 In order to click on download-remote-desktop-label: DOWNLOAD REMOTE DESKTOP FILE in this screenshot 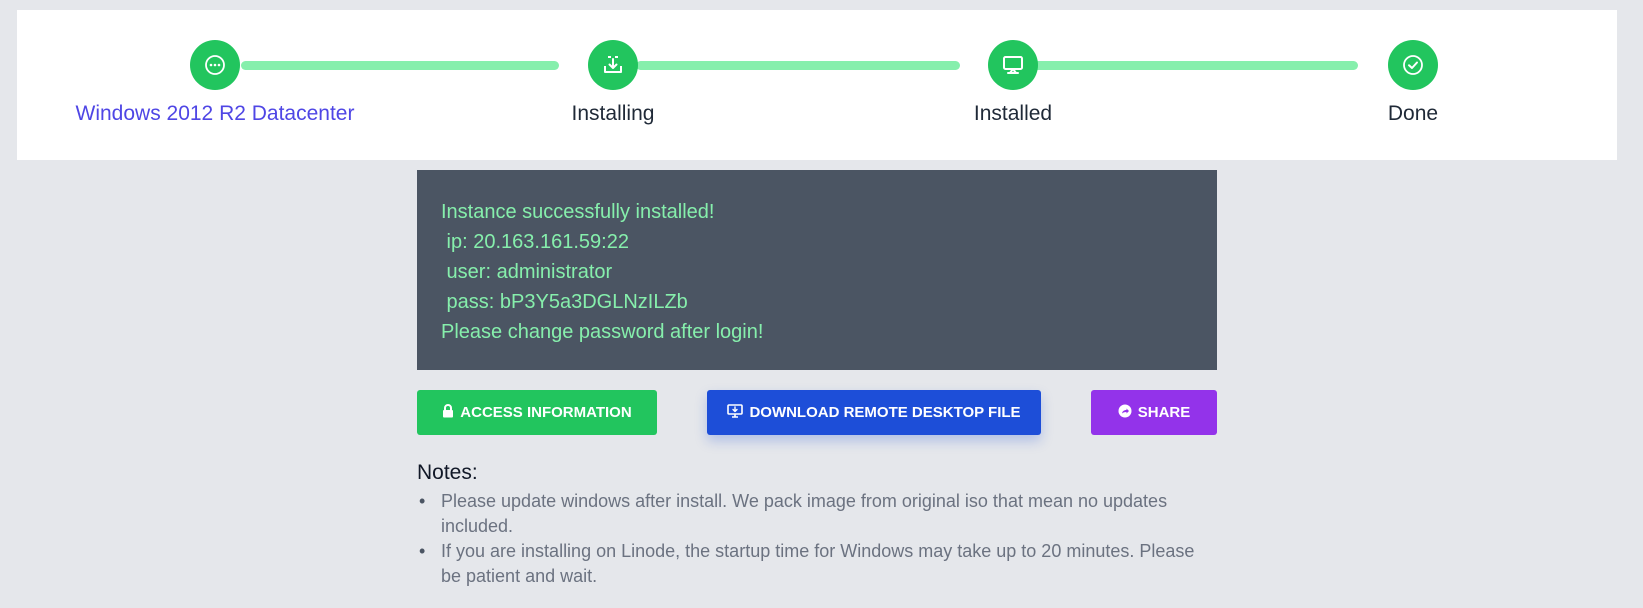, I will do `click(885, 412)`.